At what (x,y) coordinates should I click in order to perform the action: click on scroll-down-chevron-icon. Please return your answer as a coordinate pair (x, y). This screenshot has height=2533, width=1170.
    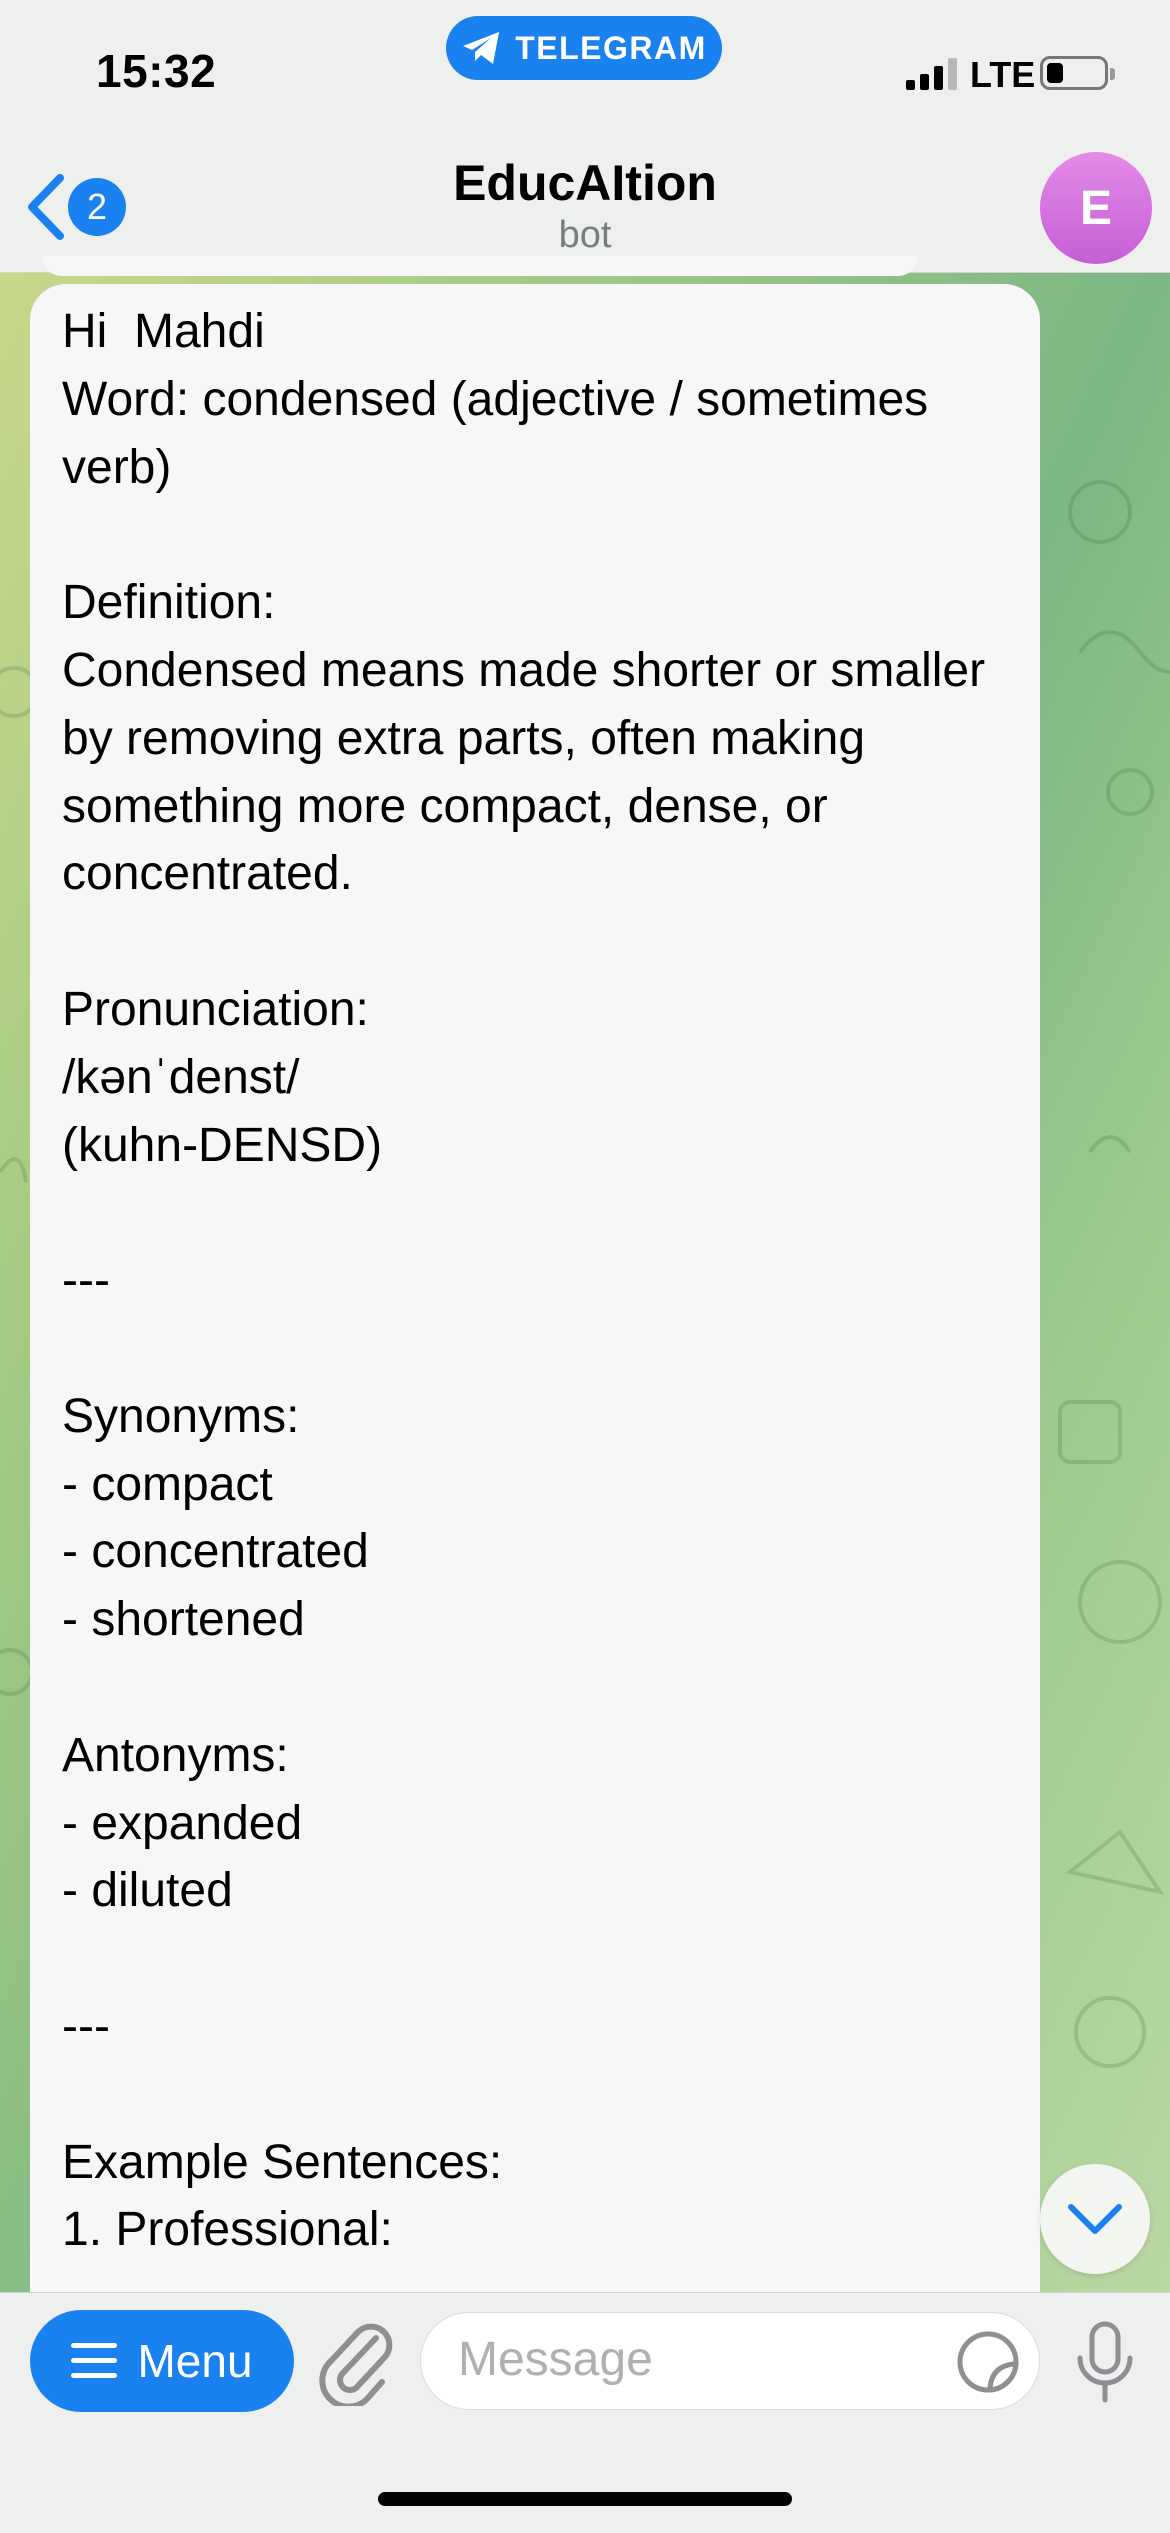
    Looking at the image, I should click on (1095, 2219).